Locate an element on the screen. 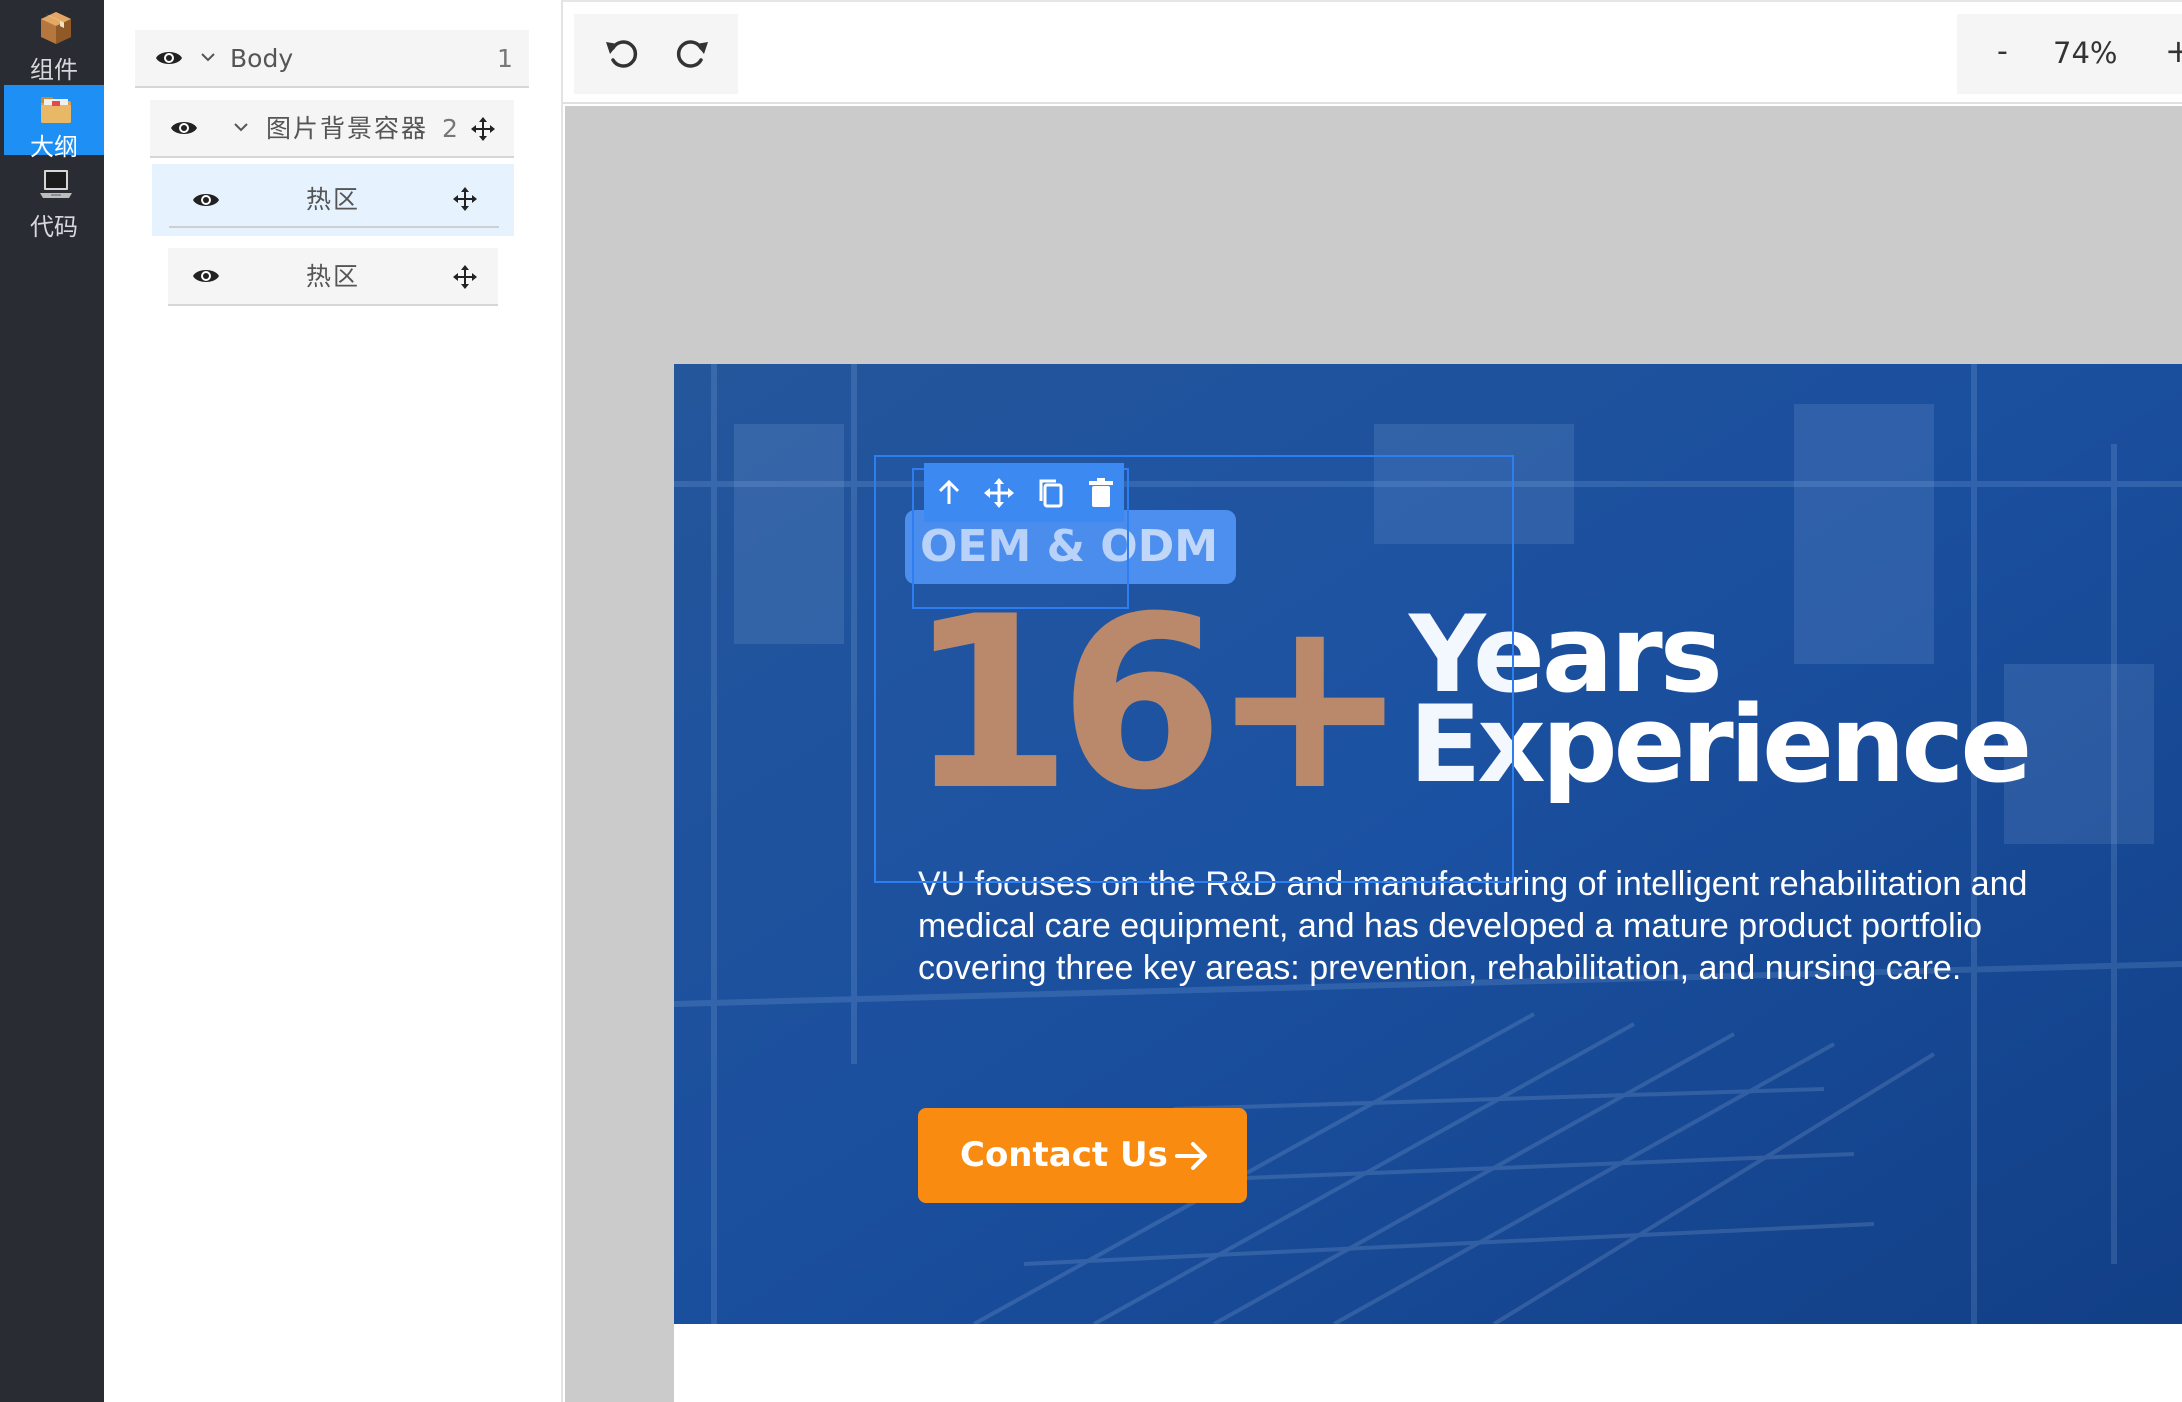 This screenshot has height=1402, width=2182. tree-label-body: Body is located at coordinates (262, 58).